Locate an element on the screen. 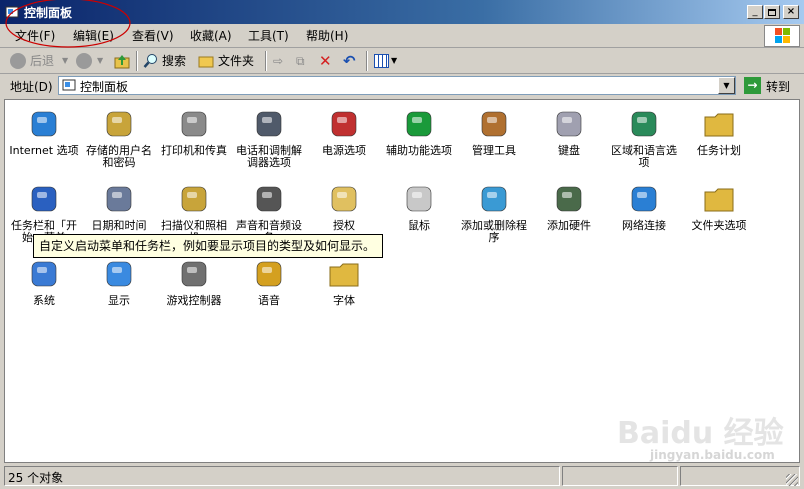 The width and height of the screenshot is (804, 489). cp-item: 语音 is located at coordinates (269, 291).